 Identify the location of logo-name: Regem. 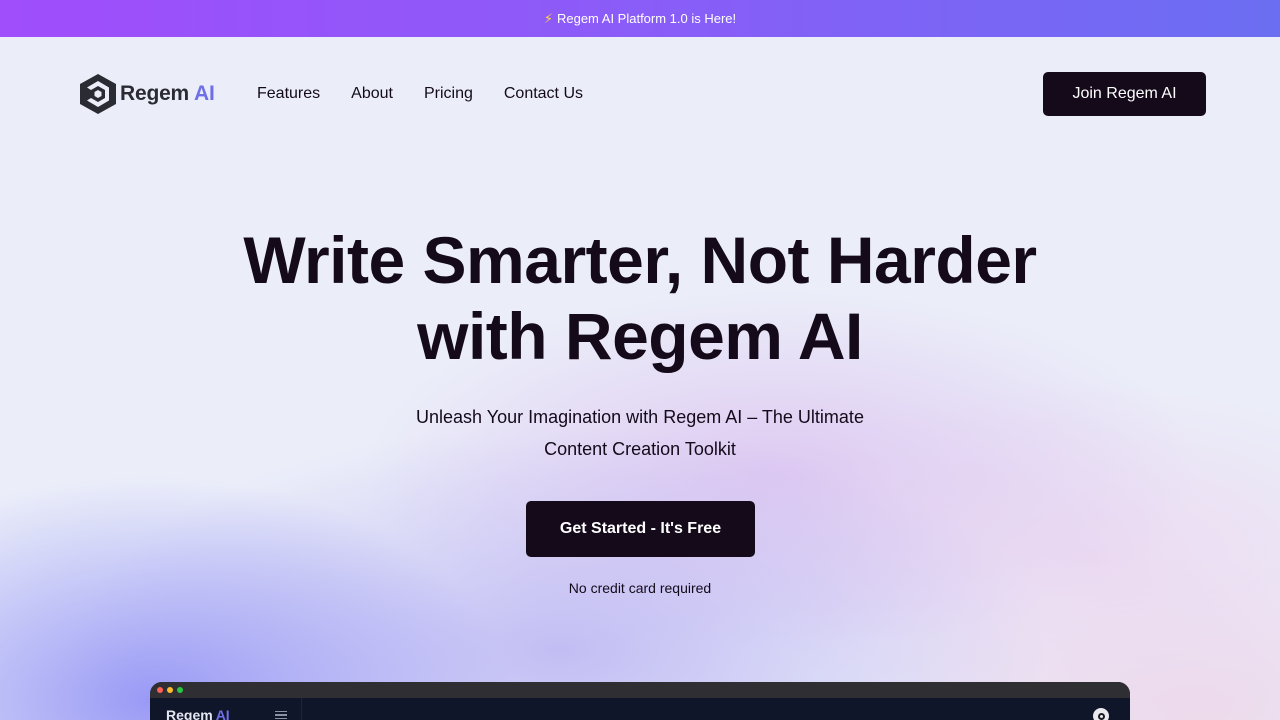
(155, 93).